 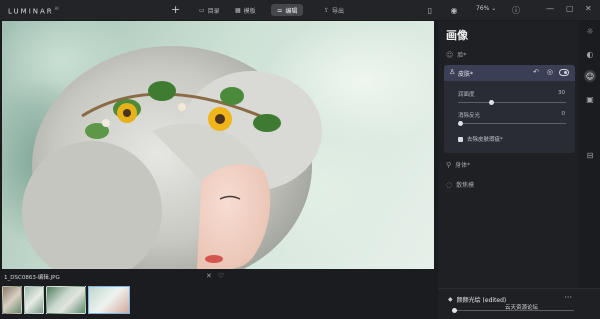 I want to click on more-icon: ···, so click(x=568, y=297).